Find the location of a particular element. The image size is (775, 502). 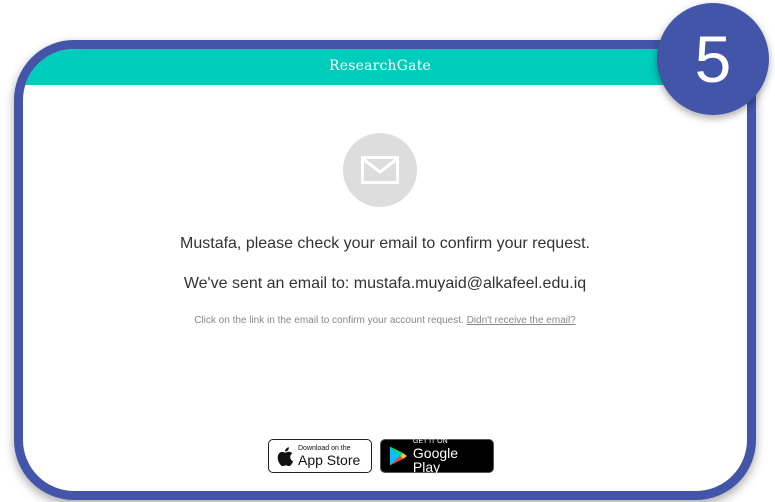

apple-icon is located at coordinates (285, 456).